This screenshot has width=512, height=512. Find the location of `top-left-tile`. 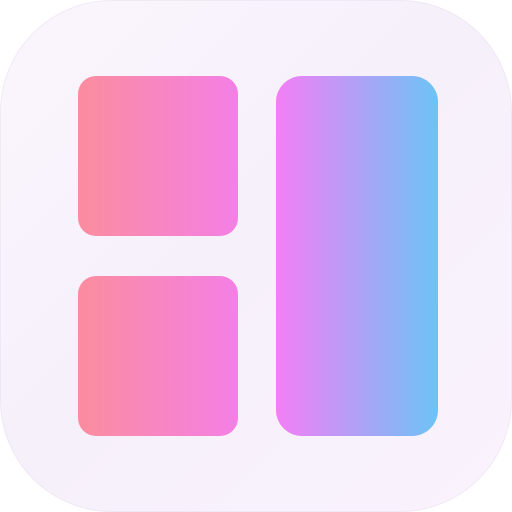

top-left-tile is located at coordinates (158, 156).